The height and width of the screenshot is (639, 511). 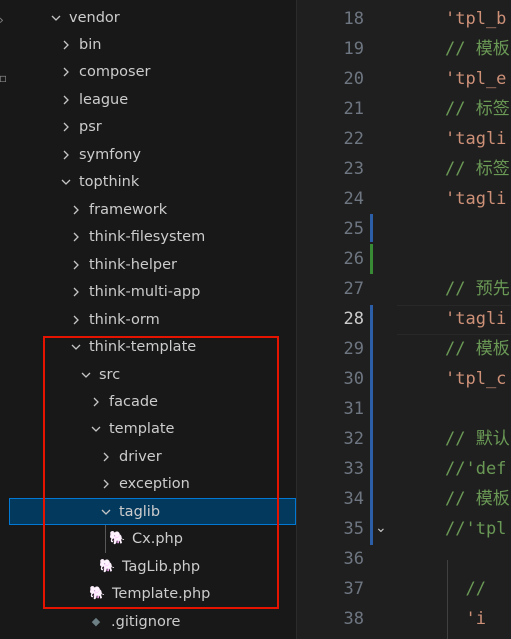 I want to click on tree-folder-driver: driver, so click(x=152, y=456).